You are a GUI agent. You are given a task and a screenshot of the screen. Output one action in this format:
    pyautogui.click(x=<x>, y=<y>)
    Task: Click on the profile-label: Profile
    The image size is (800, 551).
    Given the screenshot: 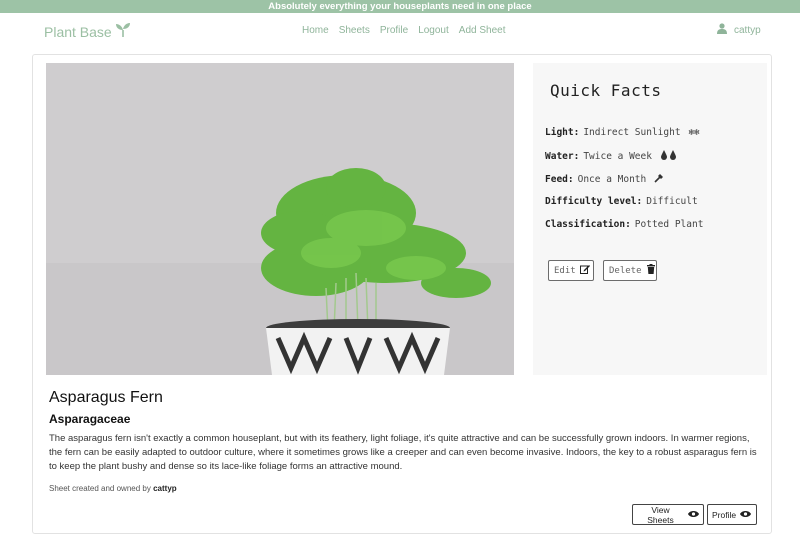 What is the action you would take?
    pyautogui.click(x=724, y=514)
    